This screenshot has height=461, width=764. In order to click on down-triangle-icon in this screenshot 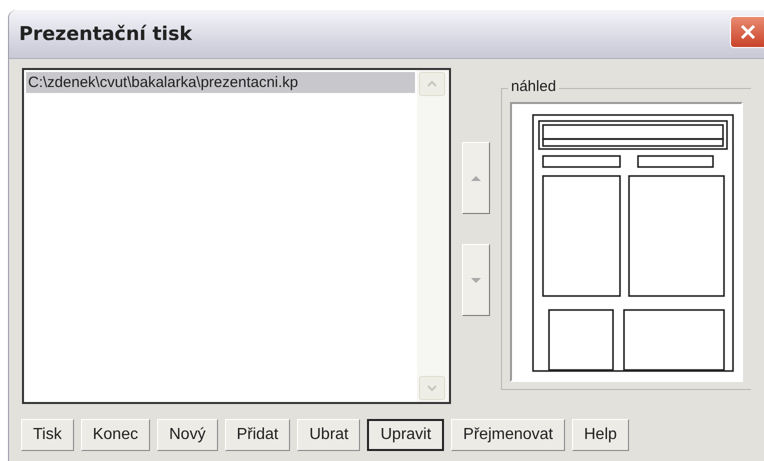, I will do `click(476, 280)`.